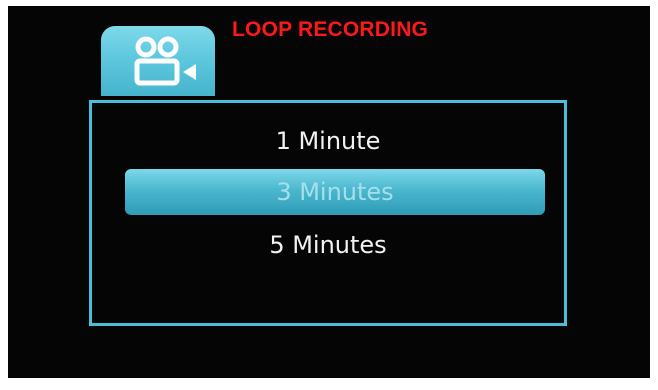  I want to click on option-1-minute: 1 Minute, so click(328, 141).